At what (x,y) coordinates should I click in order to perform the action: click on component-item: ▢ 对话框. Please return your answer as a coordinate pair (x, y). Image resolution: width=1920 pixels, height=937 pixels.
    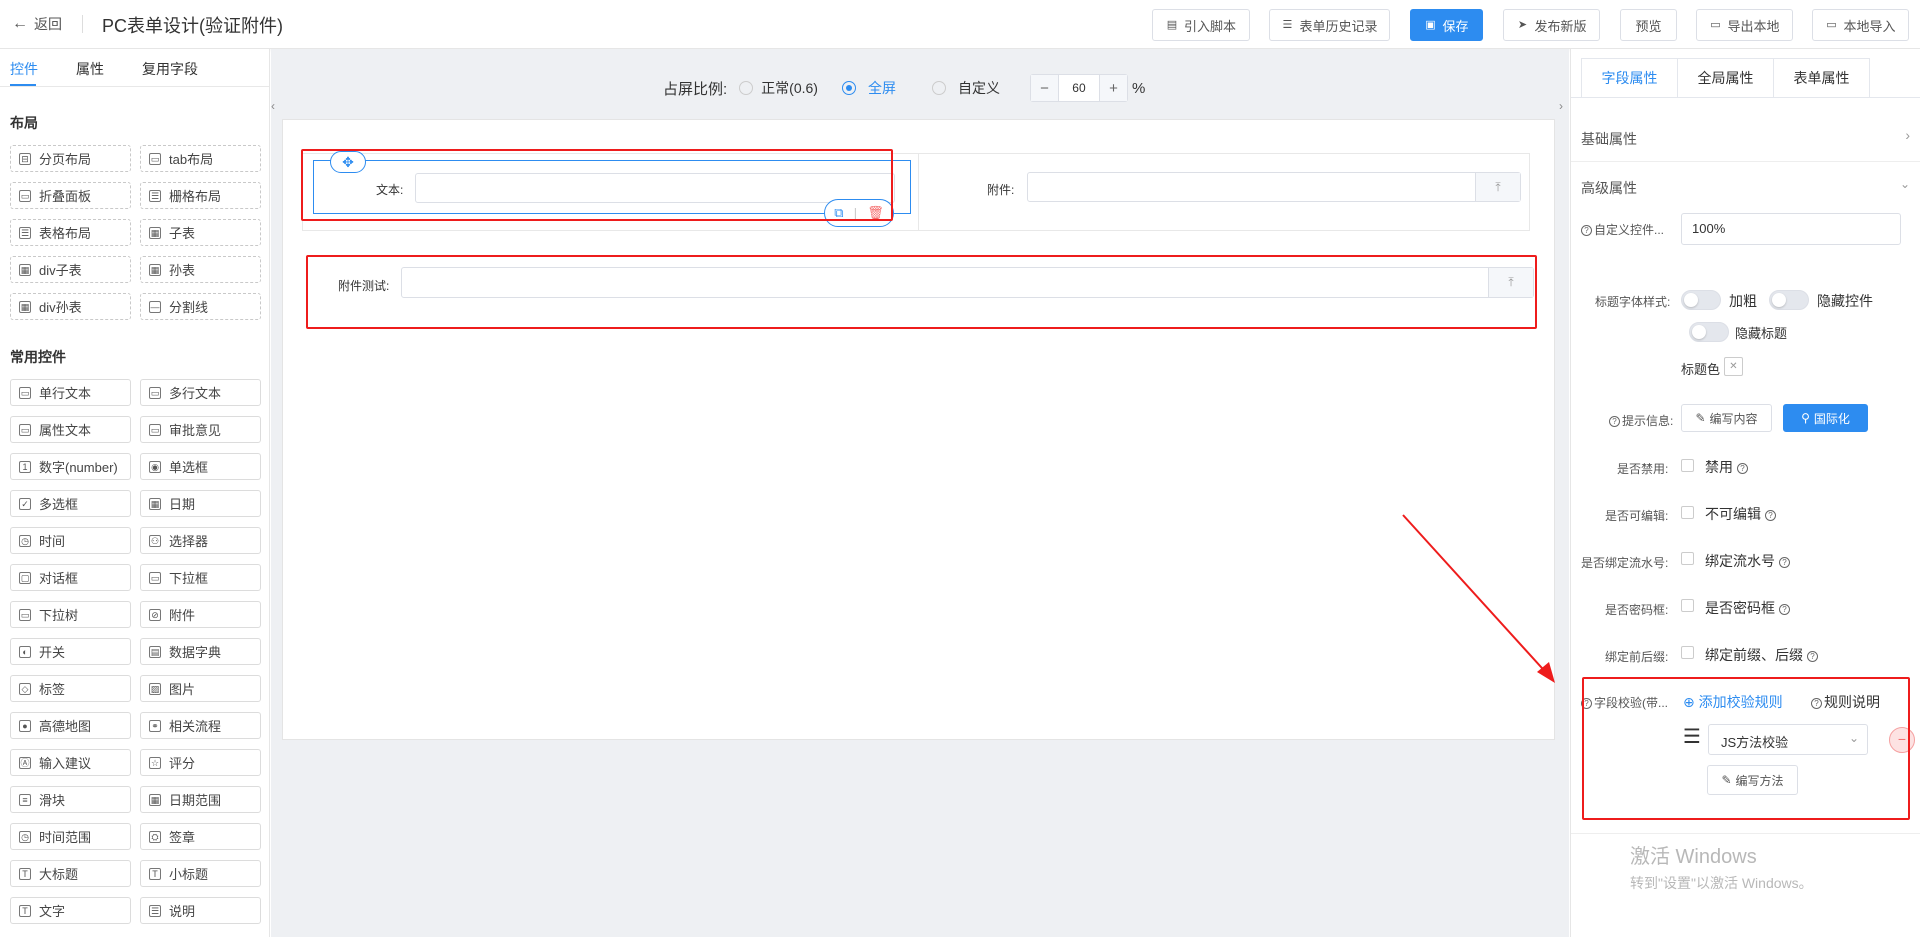
    Looking at the image, I should click on (70, 577).